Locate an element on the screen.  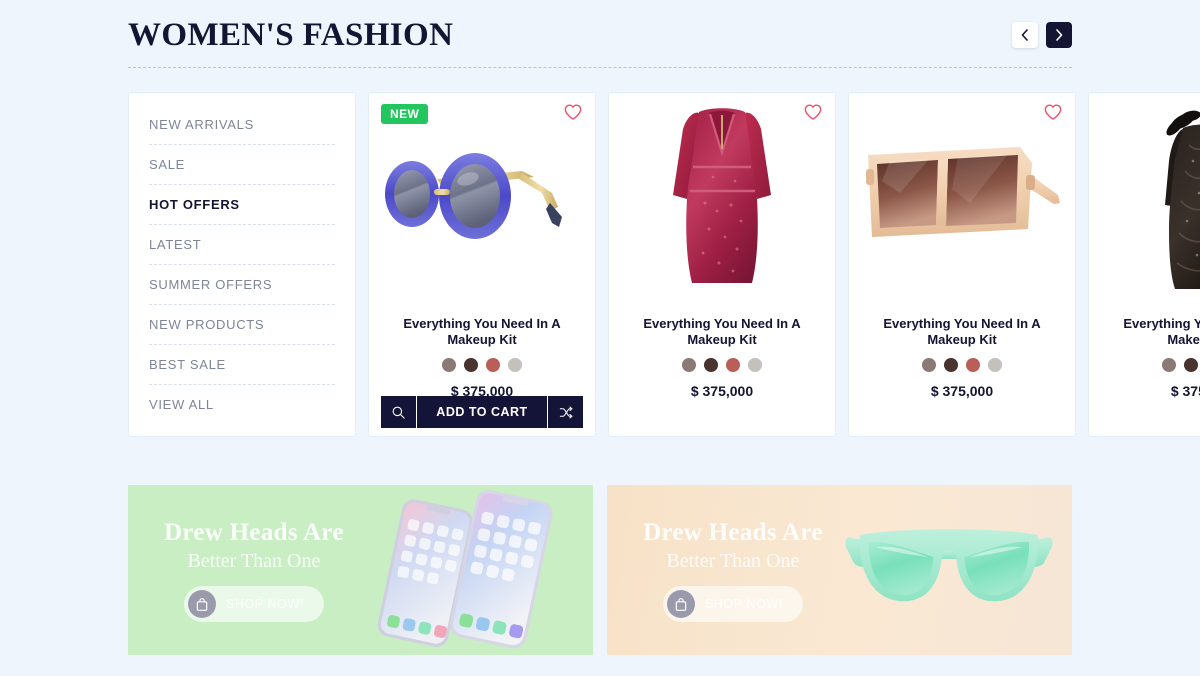
carousel-next-button is located at coordinates (1059, 35).